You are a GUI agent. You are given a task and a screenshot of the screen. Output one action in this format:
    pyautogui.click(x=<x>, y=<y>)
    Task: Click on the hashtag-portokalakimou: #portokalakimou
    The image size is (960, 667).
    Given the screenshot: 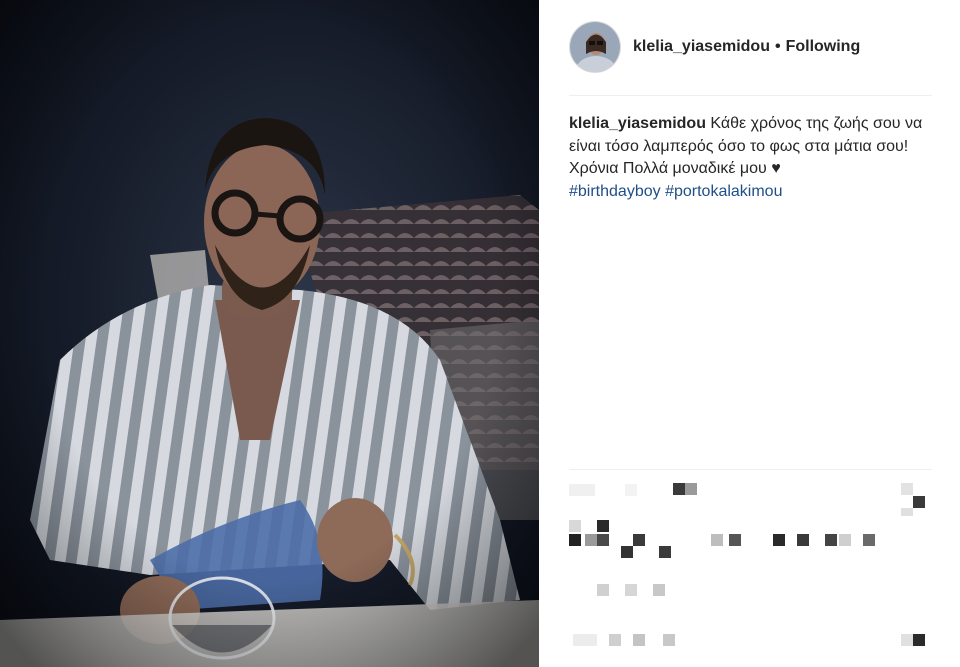 What is the action you would take?
    pyautogui.click(x=723, y=191)
    